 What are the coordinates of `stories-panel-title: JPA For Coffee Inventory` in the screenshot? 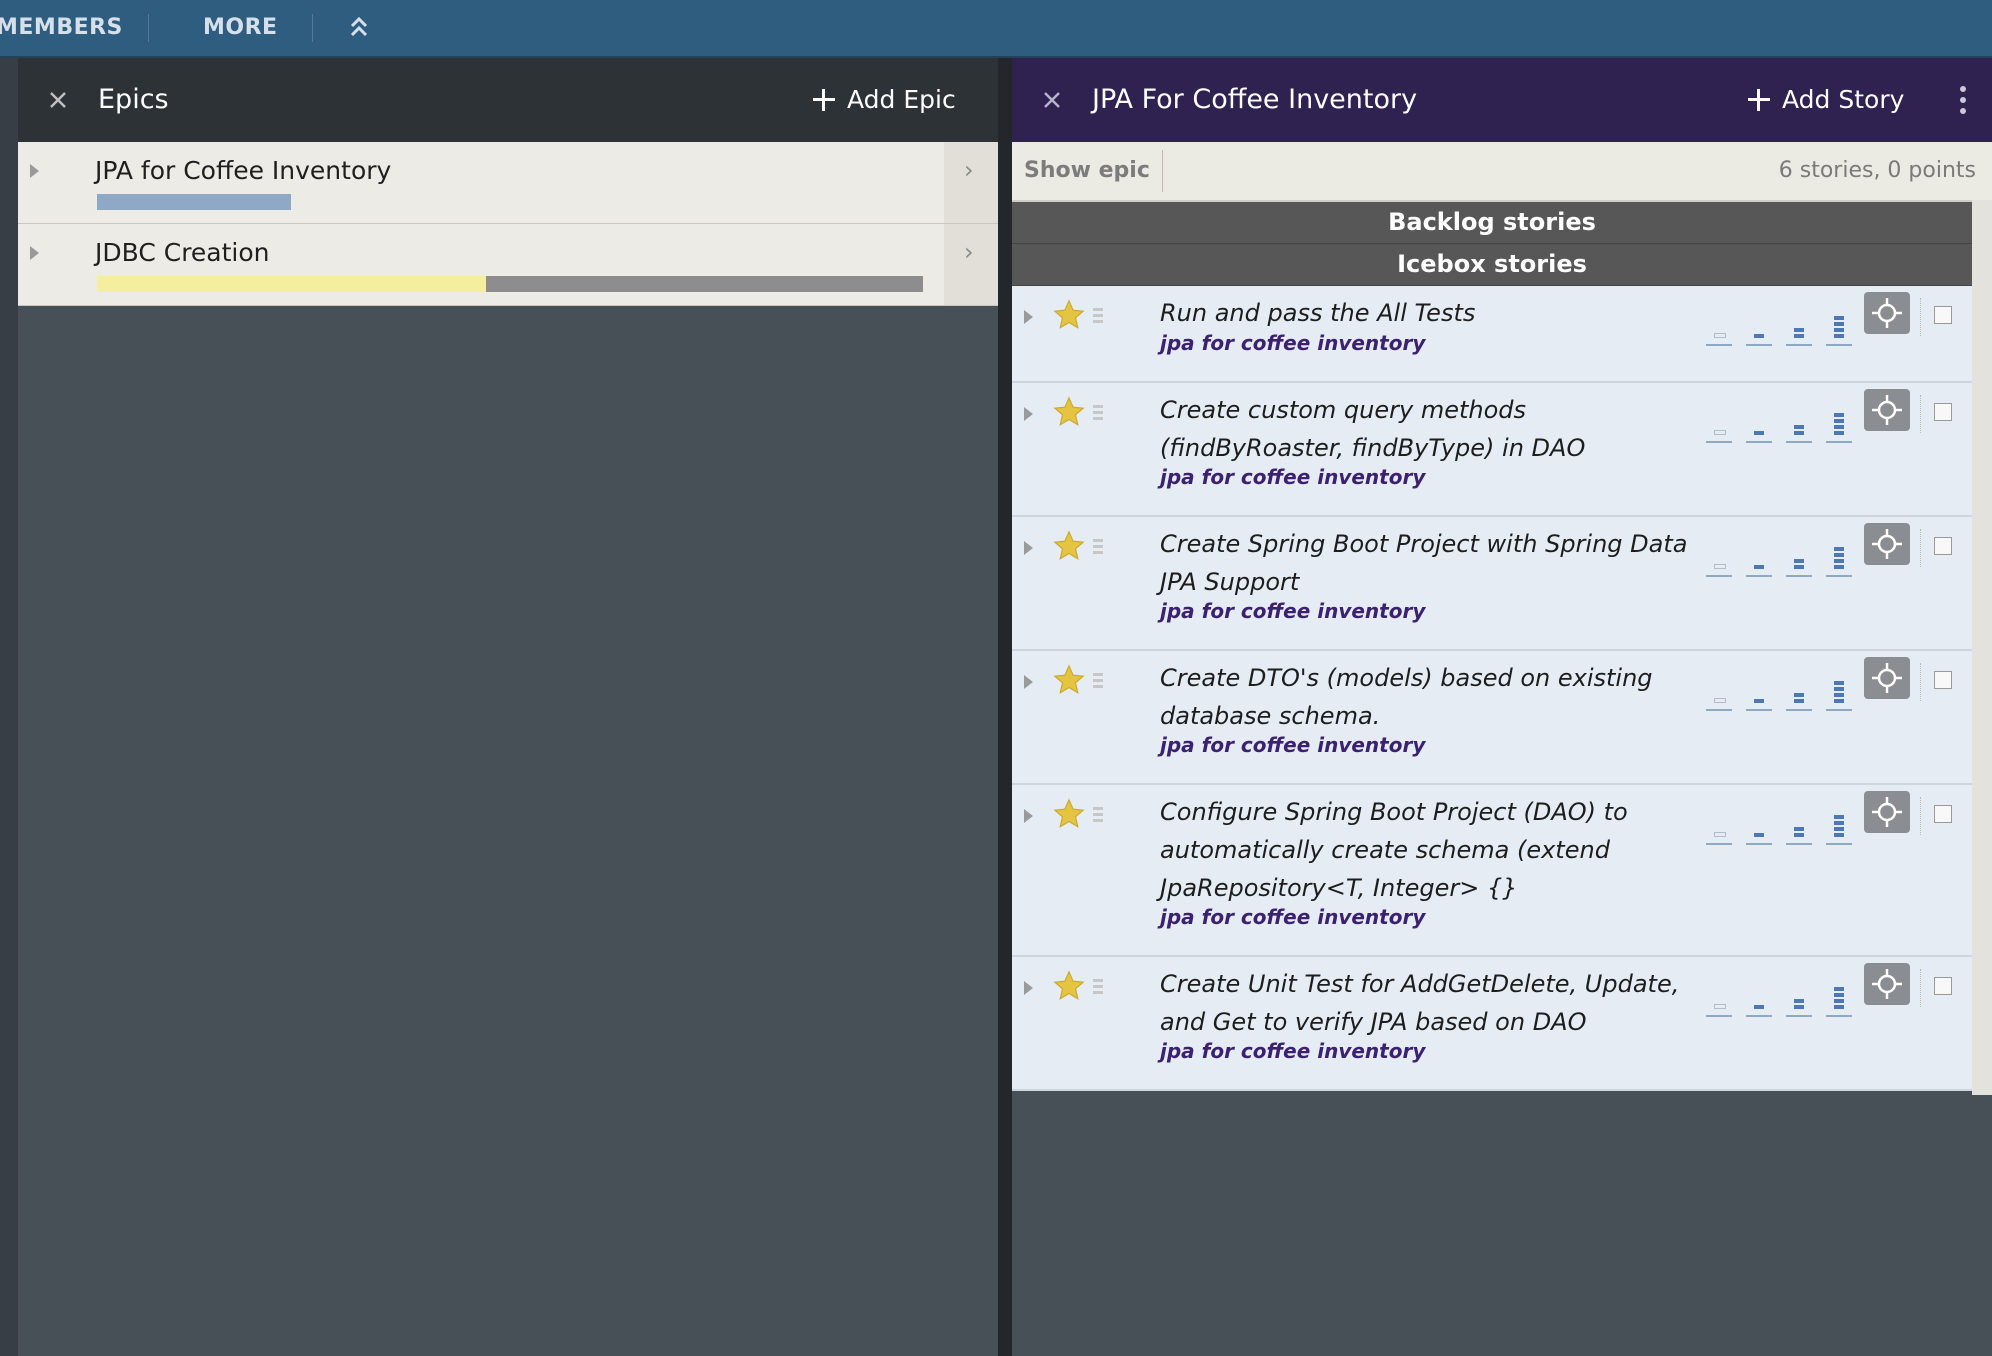 It's located at (1255, 99).